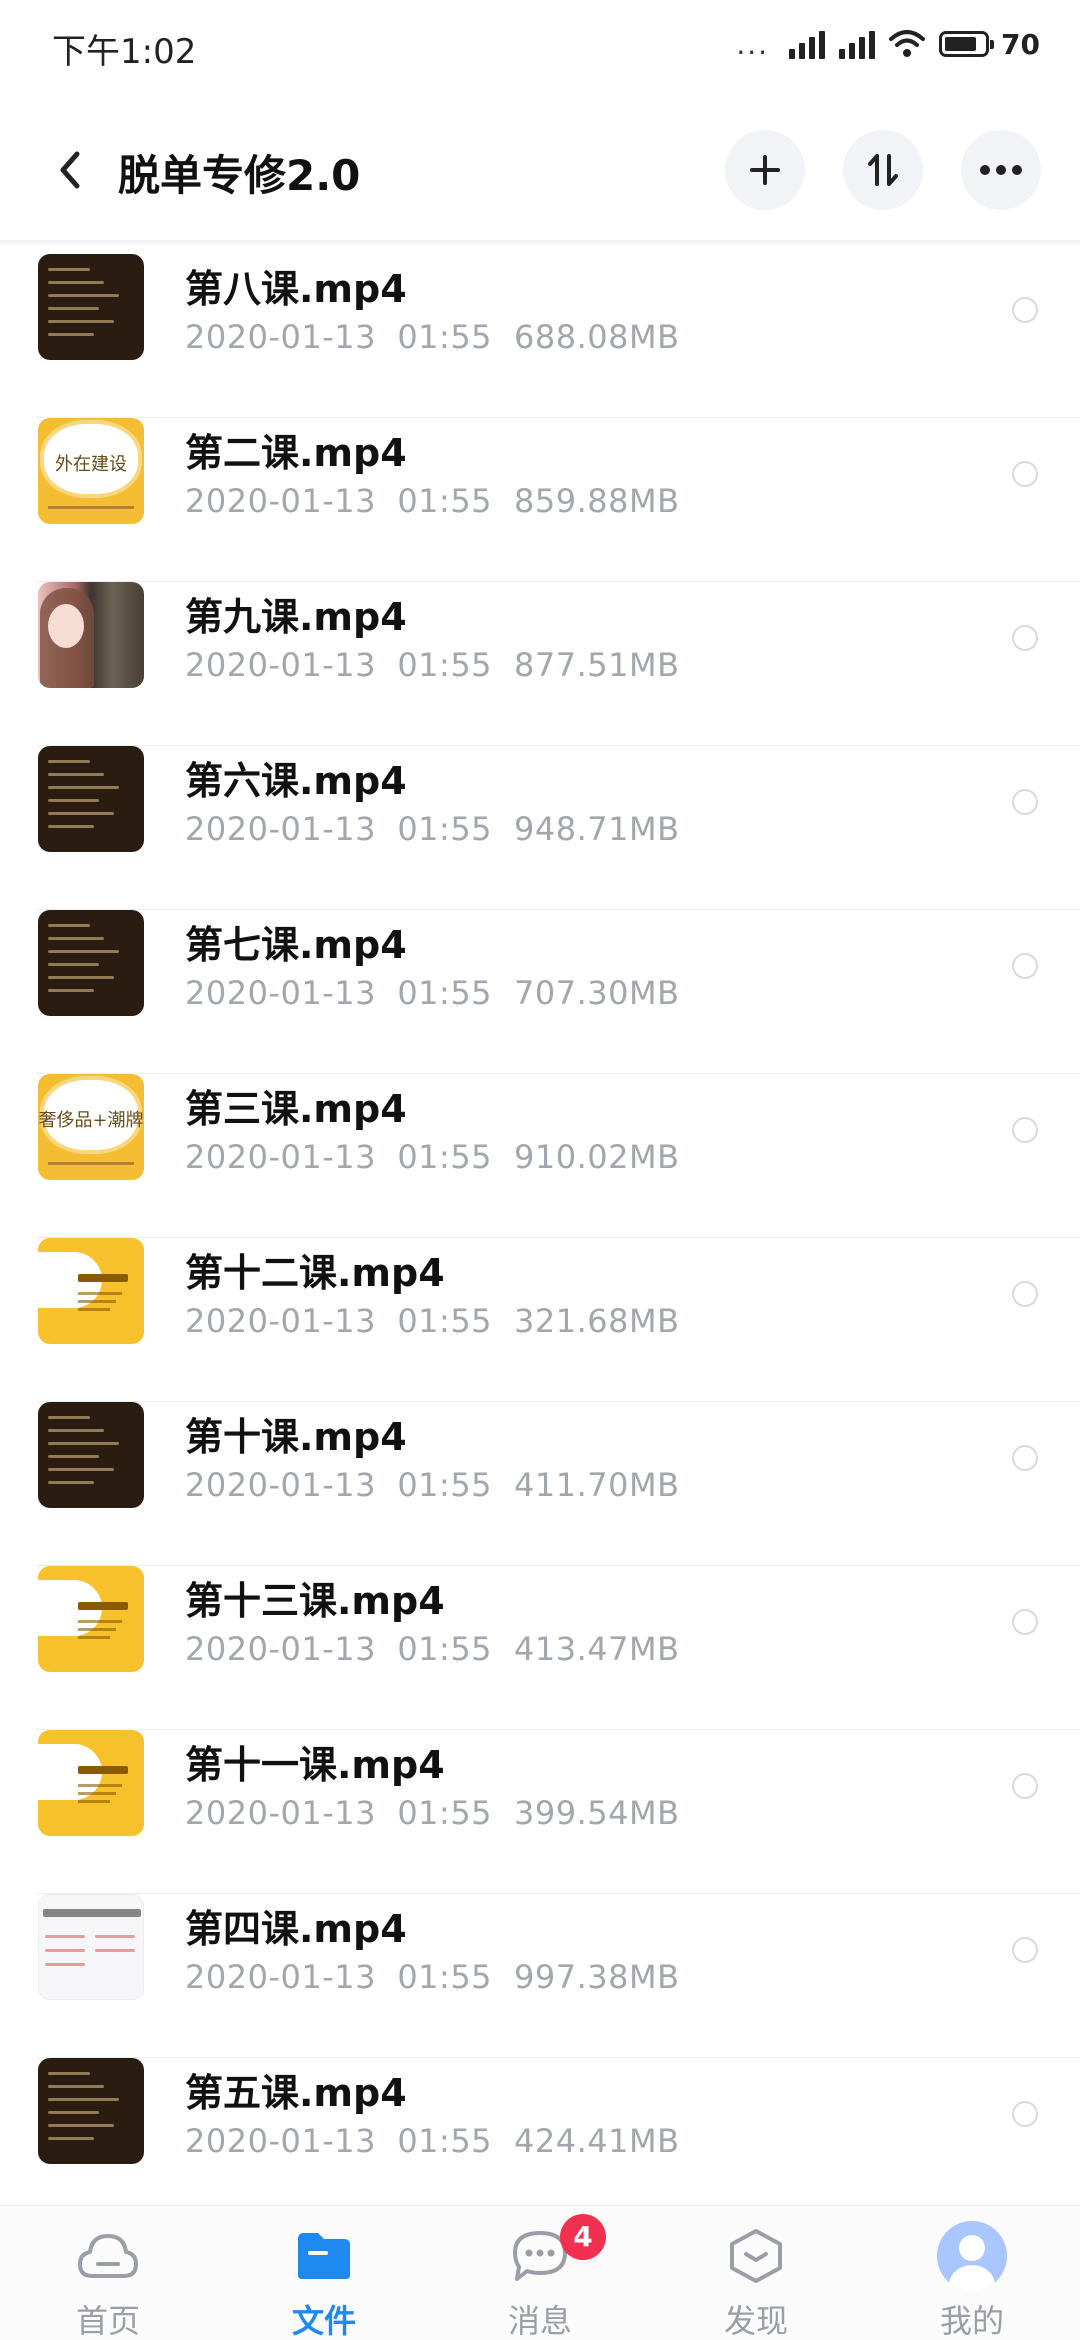 The image size is (1080, 2340). Describe the element at coordinates (540, 170) in the screenshot. I see `header: 脱单专修2.0` at that location.